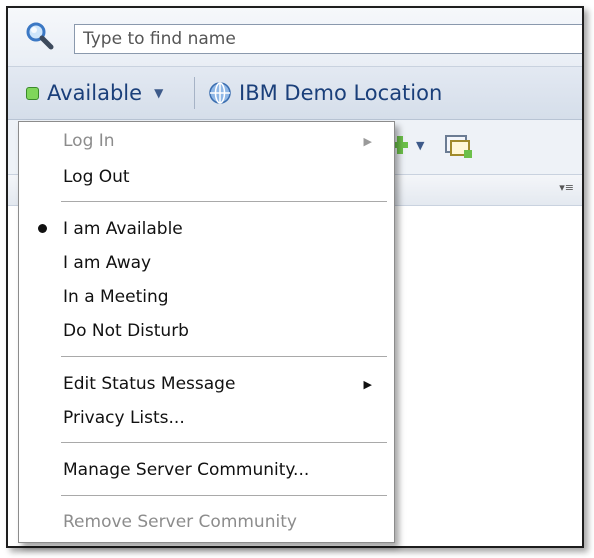 Image resolution: width=594 pixels, height=558 pixels. I want to click on menu-item-label: Remove Server Community, so click(180, 522).